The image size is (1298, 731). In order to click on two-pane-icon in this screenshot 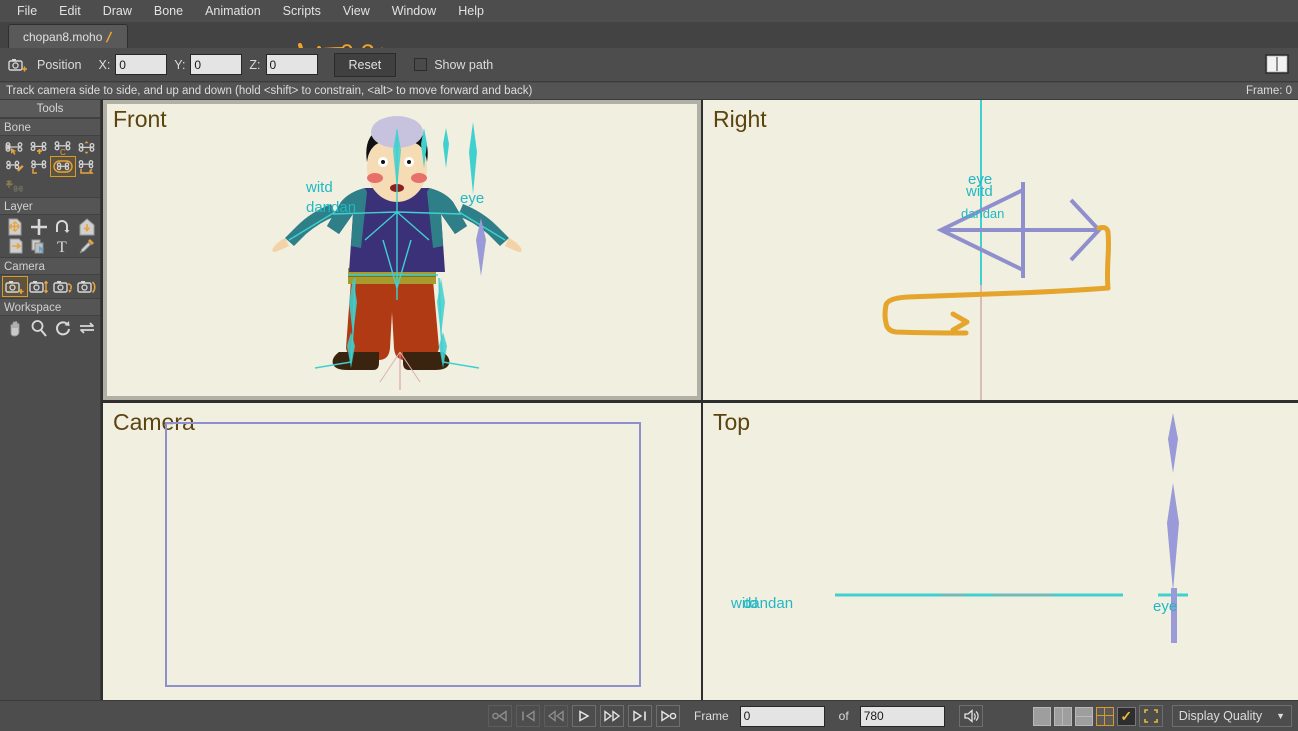, I will do `click(1062, 716)`.